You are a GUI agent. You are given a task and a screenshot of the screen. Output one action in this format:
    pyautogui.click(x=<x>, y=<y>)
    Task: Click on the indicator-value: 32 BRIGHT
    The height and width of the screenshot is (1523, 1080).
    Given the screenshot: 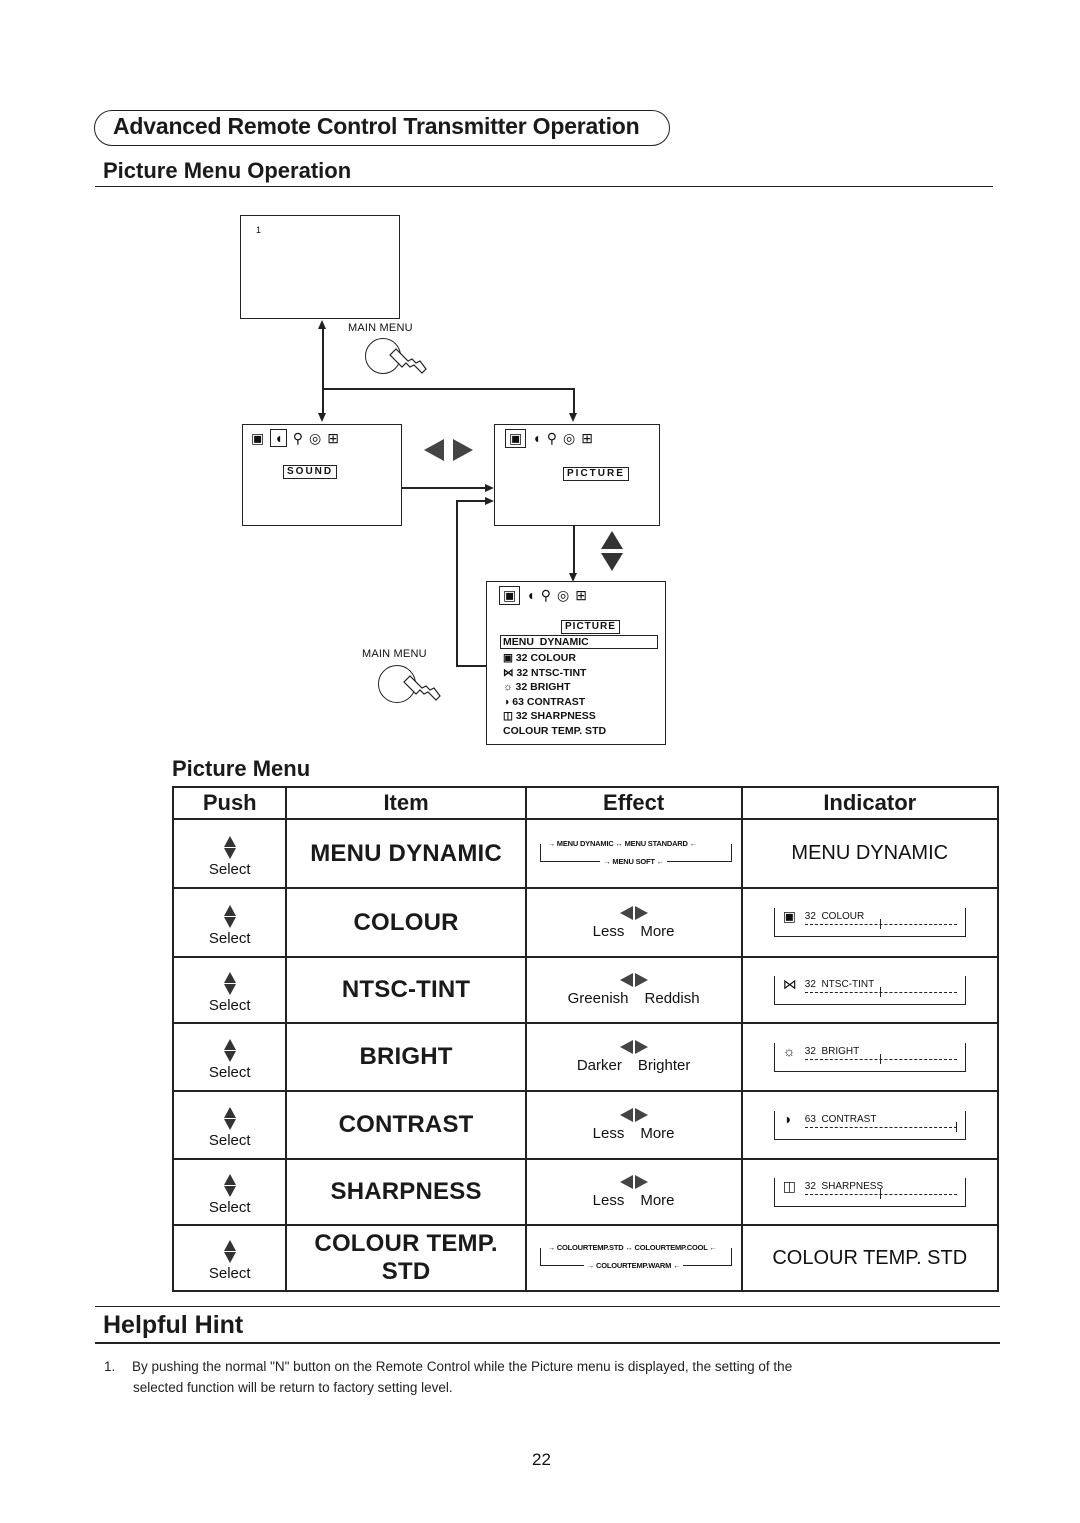 What is the action you would take?
    pyautogui.click(x=832, y=1051)
    